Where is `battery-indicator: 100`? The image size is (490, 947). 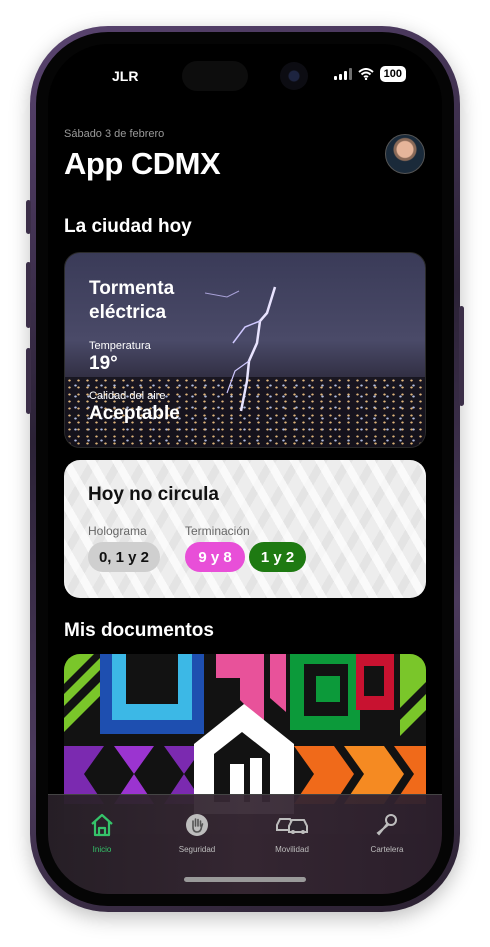 battery-indicator: 100 is located at coordinates (392, 74).